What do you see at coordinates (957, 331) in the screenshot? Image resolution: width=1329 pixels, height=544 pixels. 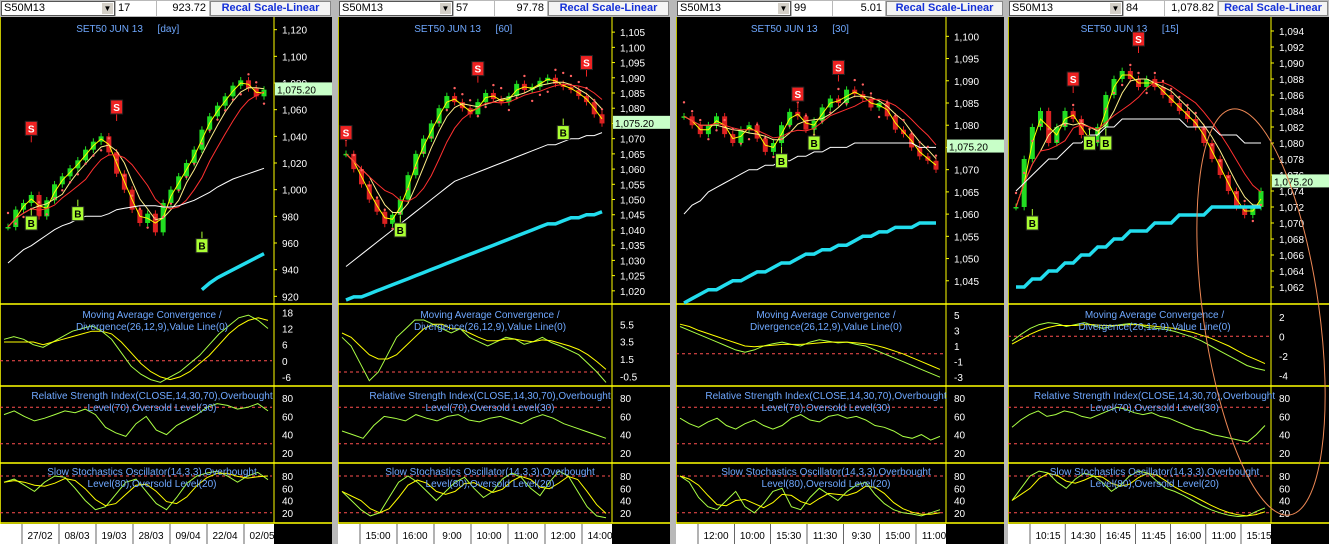 I see `macd-tick-label: 3` at bounding box center [957, 331].